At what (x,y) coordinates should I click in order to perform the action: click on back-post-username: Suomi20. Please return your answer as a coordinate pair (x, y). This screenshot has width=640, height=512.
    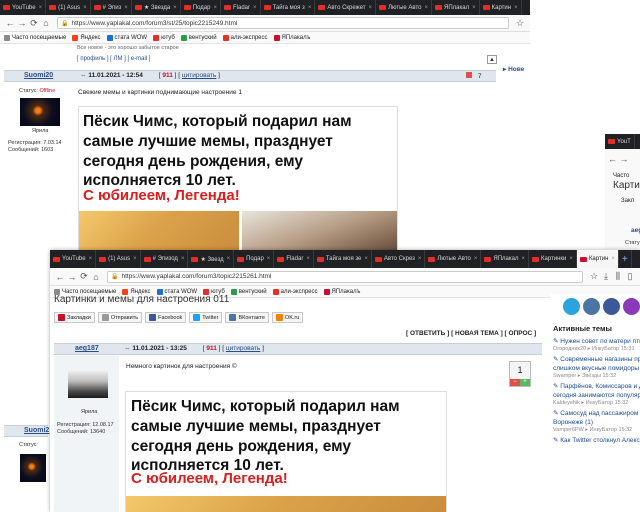
    Looking at the image, I should click on (38, 75).